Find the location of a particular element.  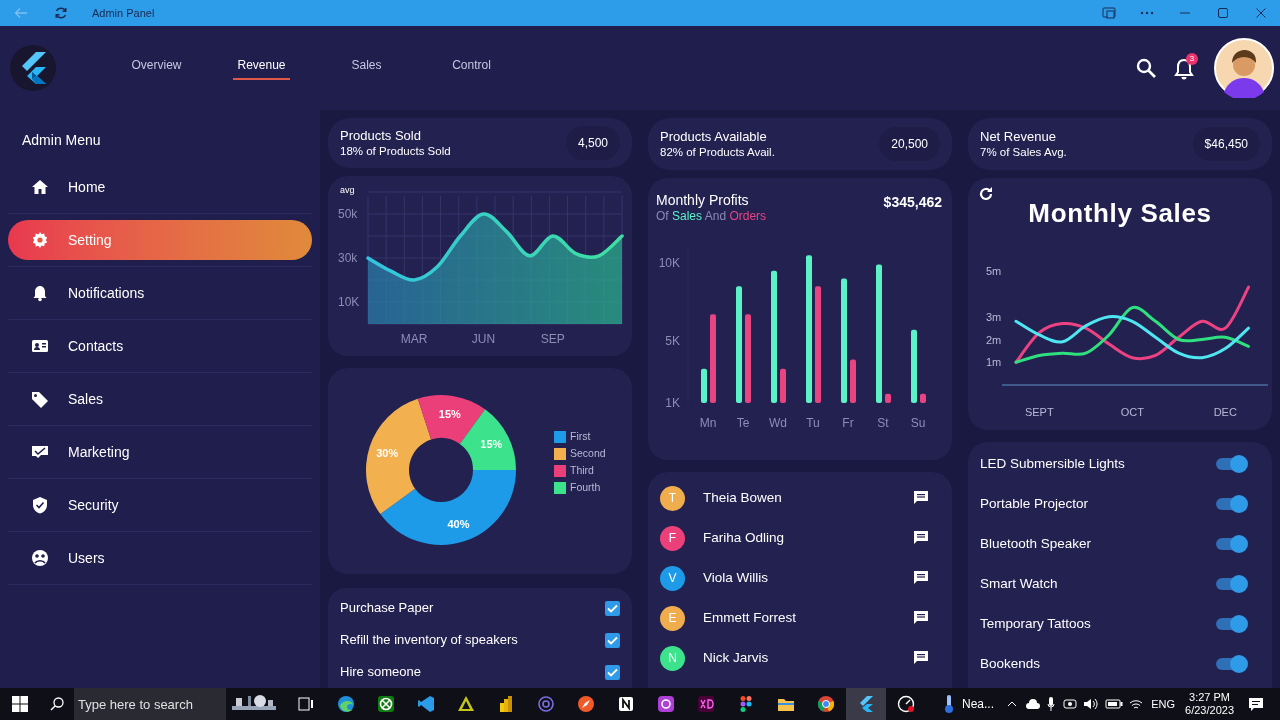

maximize-icon is located at coordinates (1223, 13).